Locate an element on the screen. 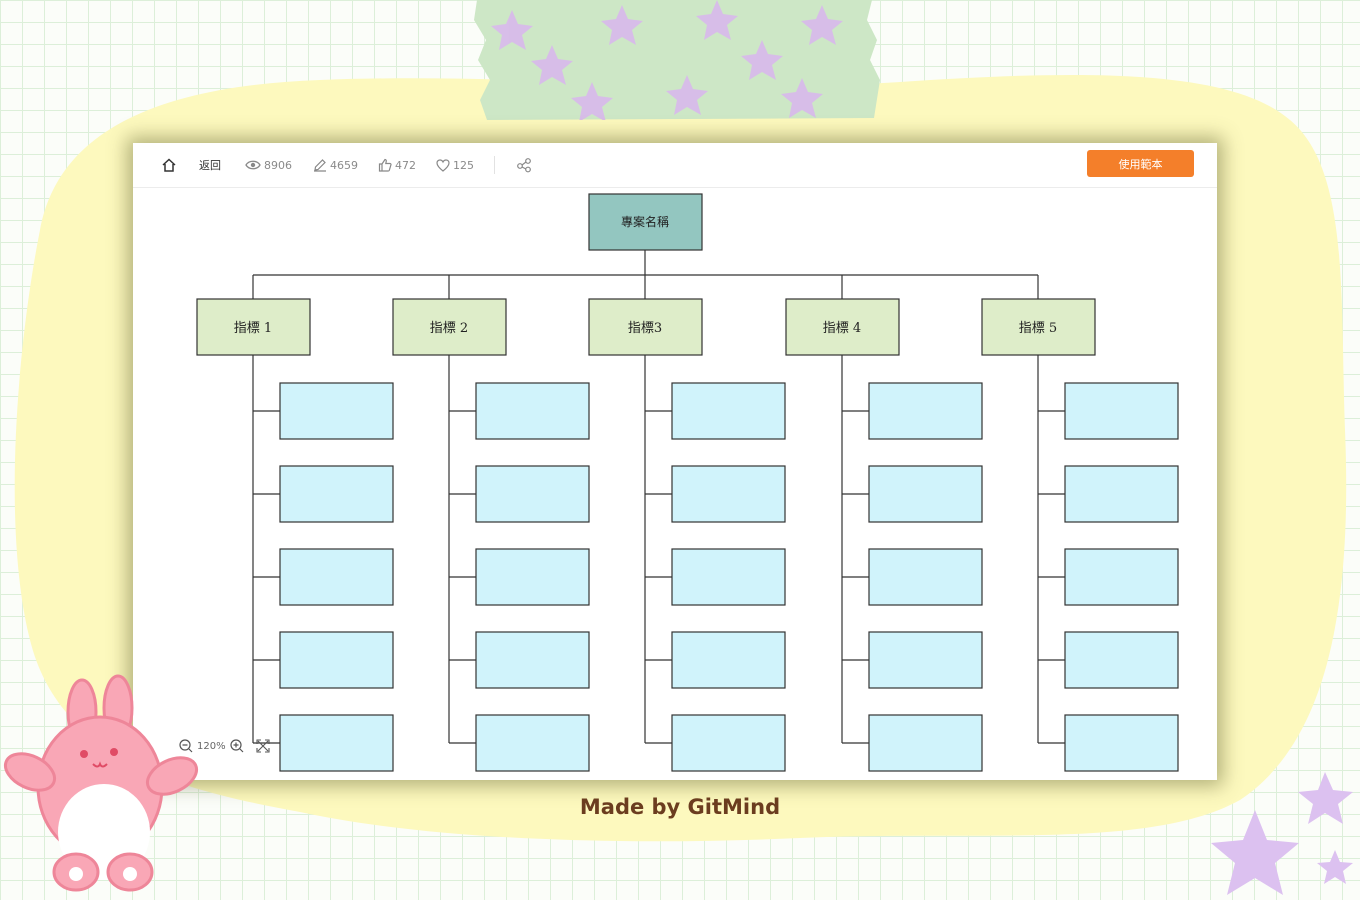 The image size is (1360, 900). branch-node-label: 指標 2 is located at coordinates (449, 328).